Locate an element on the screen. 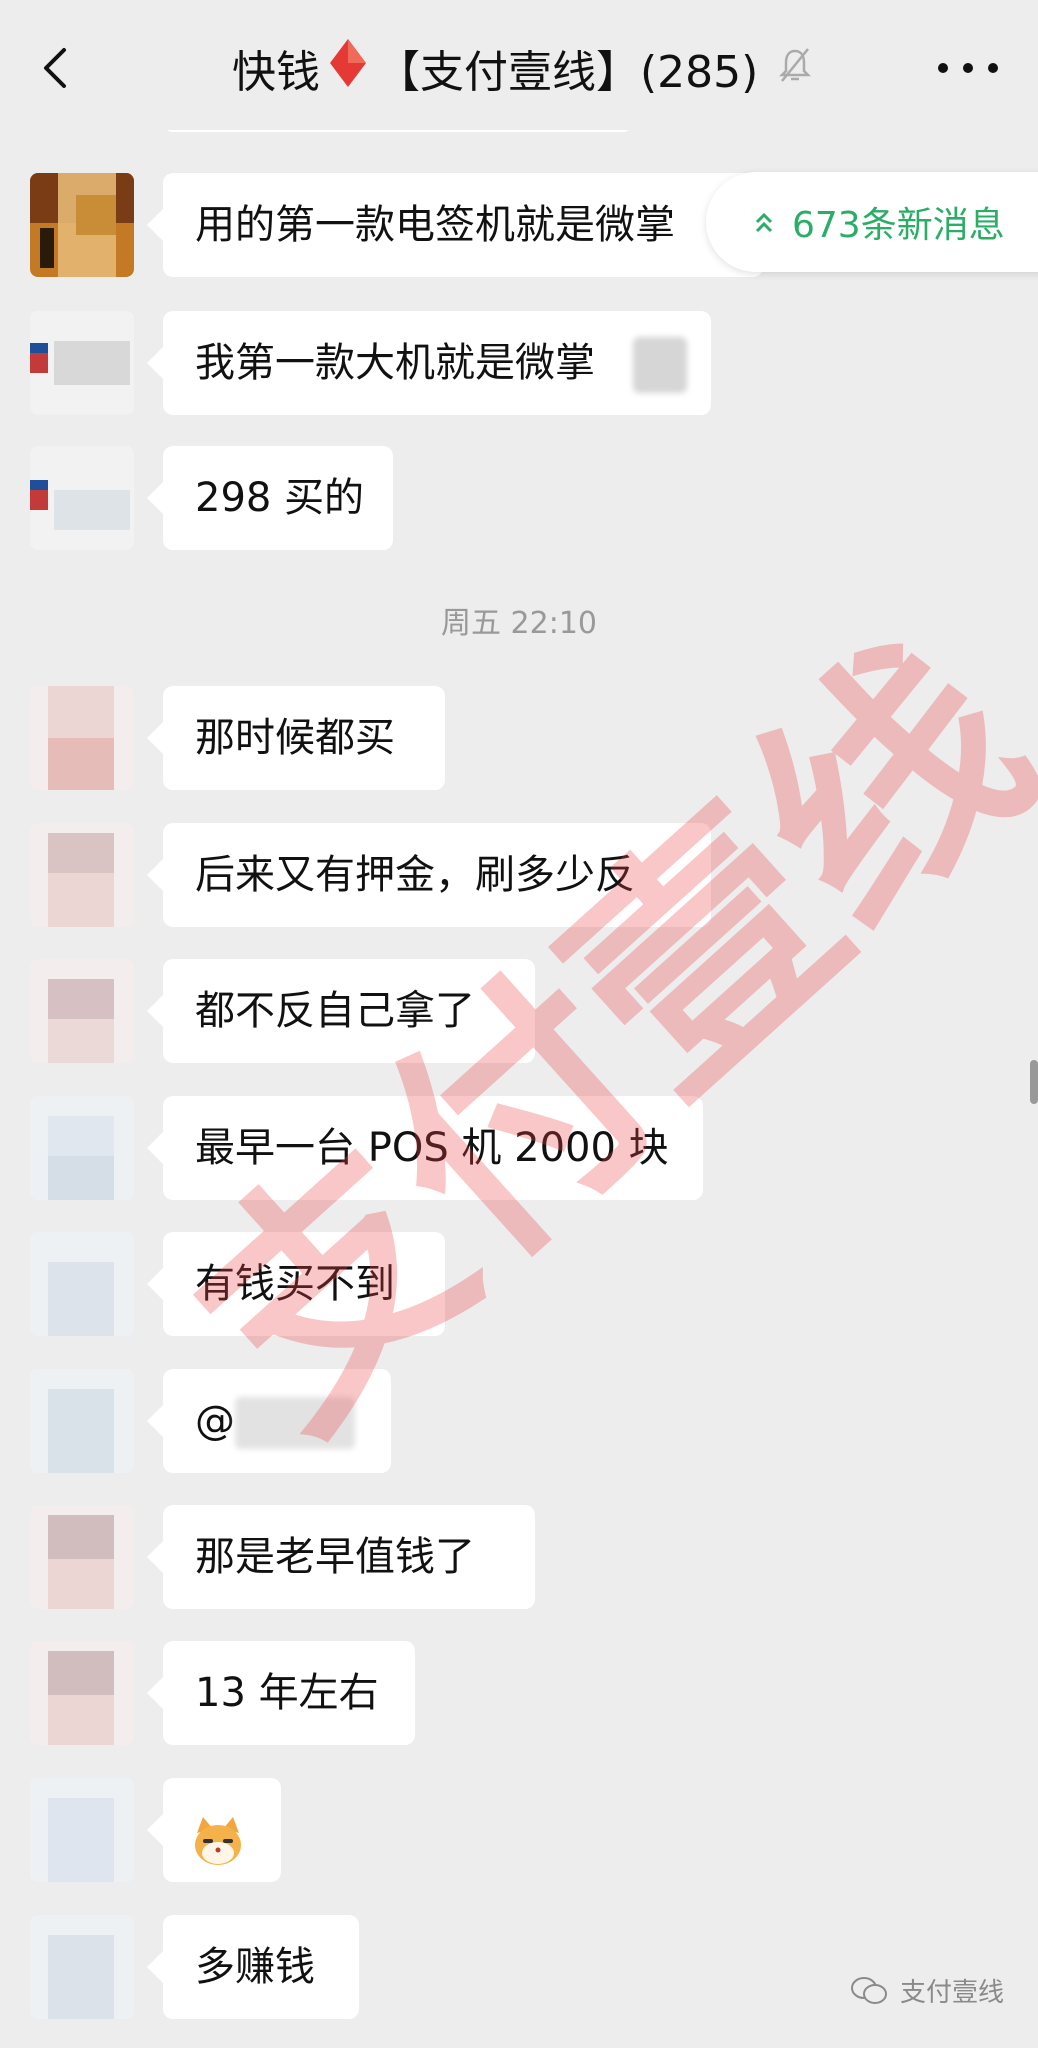 This screenshot has height=2048, width=1038. message-bubble: 都不反自己拿了 is located at coordinates (341, 1011).